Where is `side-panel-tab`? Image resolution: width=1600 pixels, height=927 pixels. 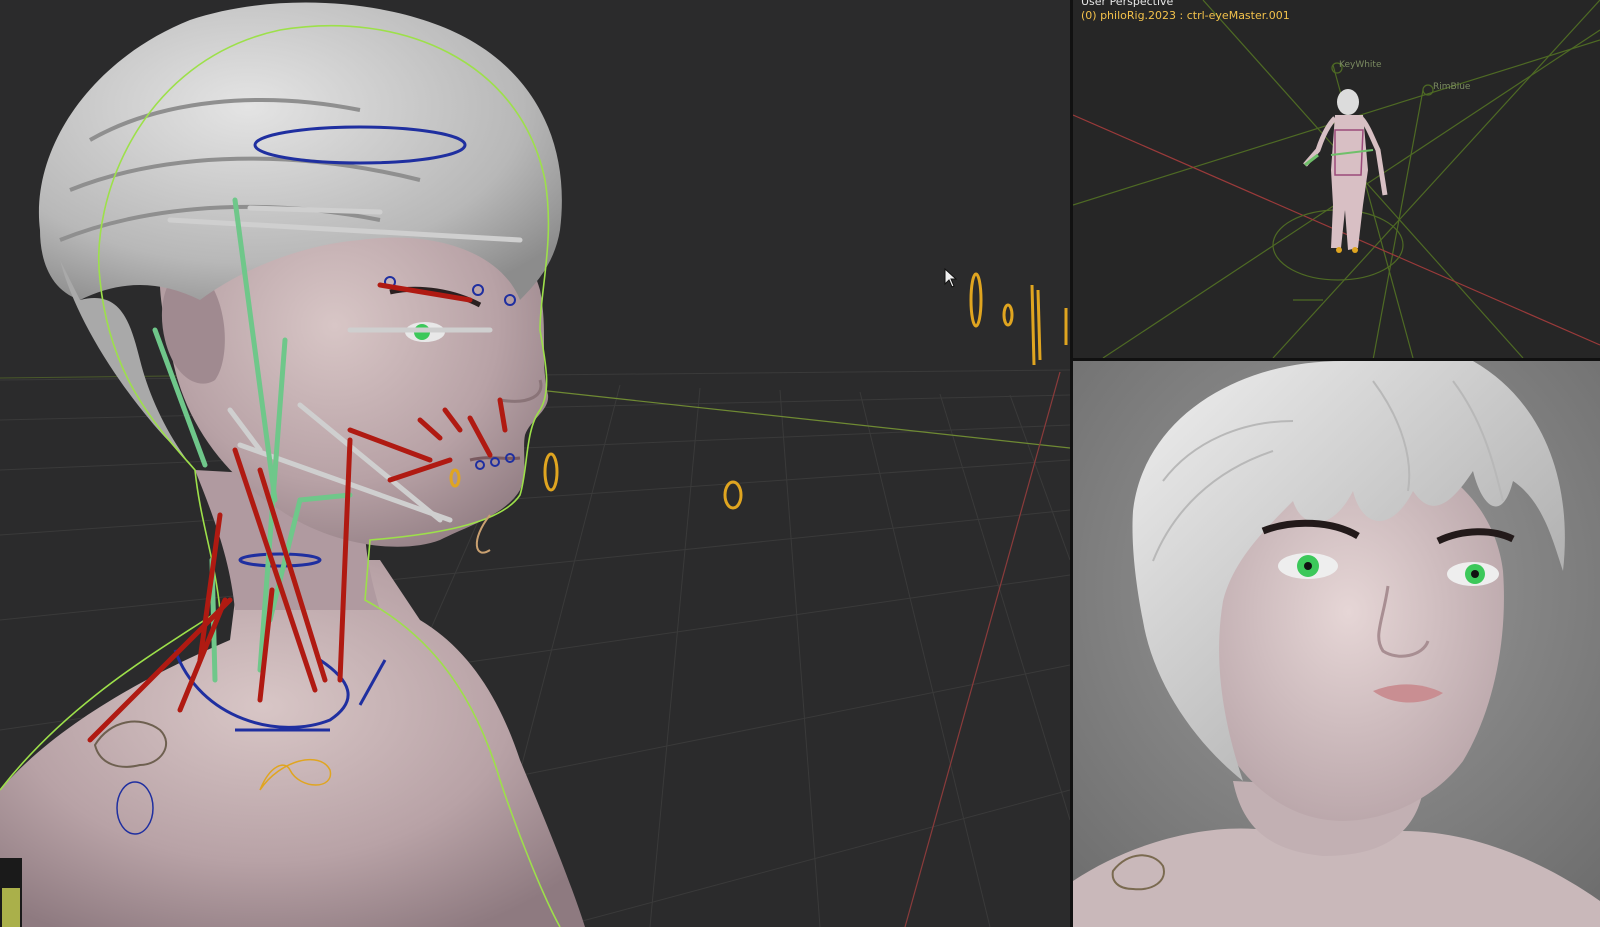
side-panel-tab is located at coordinates (11, 892).